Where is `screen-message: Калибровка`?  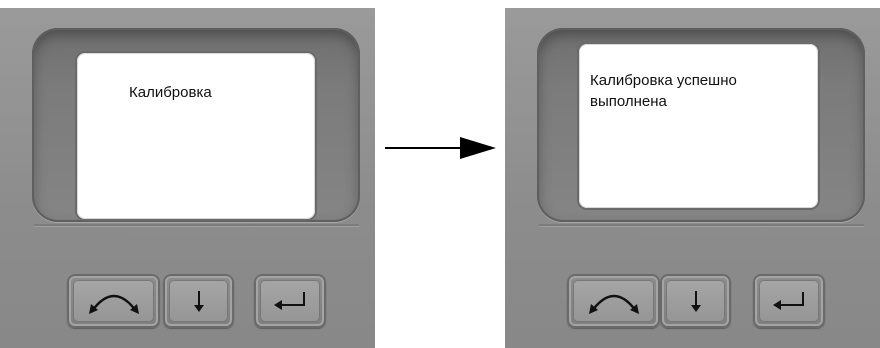 screen-message: Калибровка is located at coordinates (170, 92).